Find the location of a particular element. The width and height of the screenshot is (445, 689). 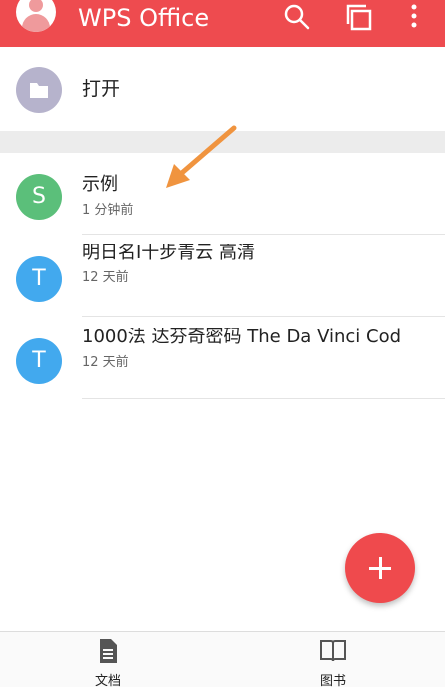

tab-books: 图书 is located at coordinates (333, 663).